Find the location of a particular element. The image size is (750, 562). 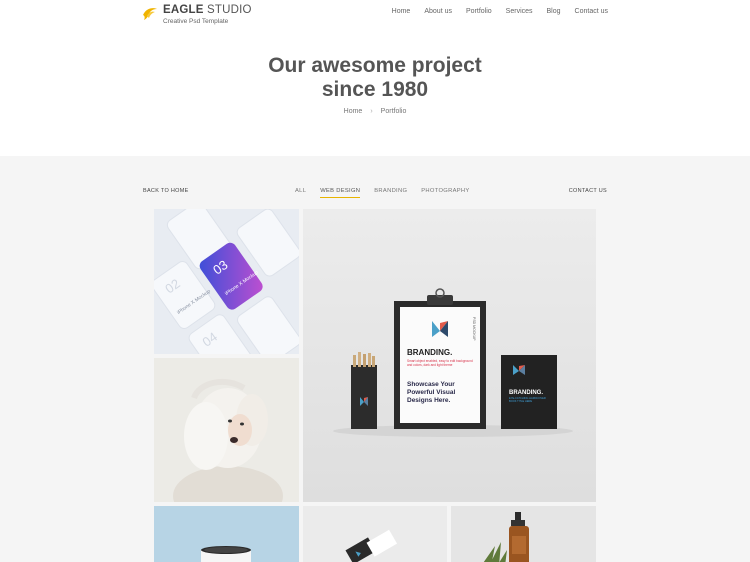

filter-all: ALL is located at coordinates (300, 191).